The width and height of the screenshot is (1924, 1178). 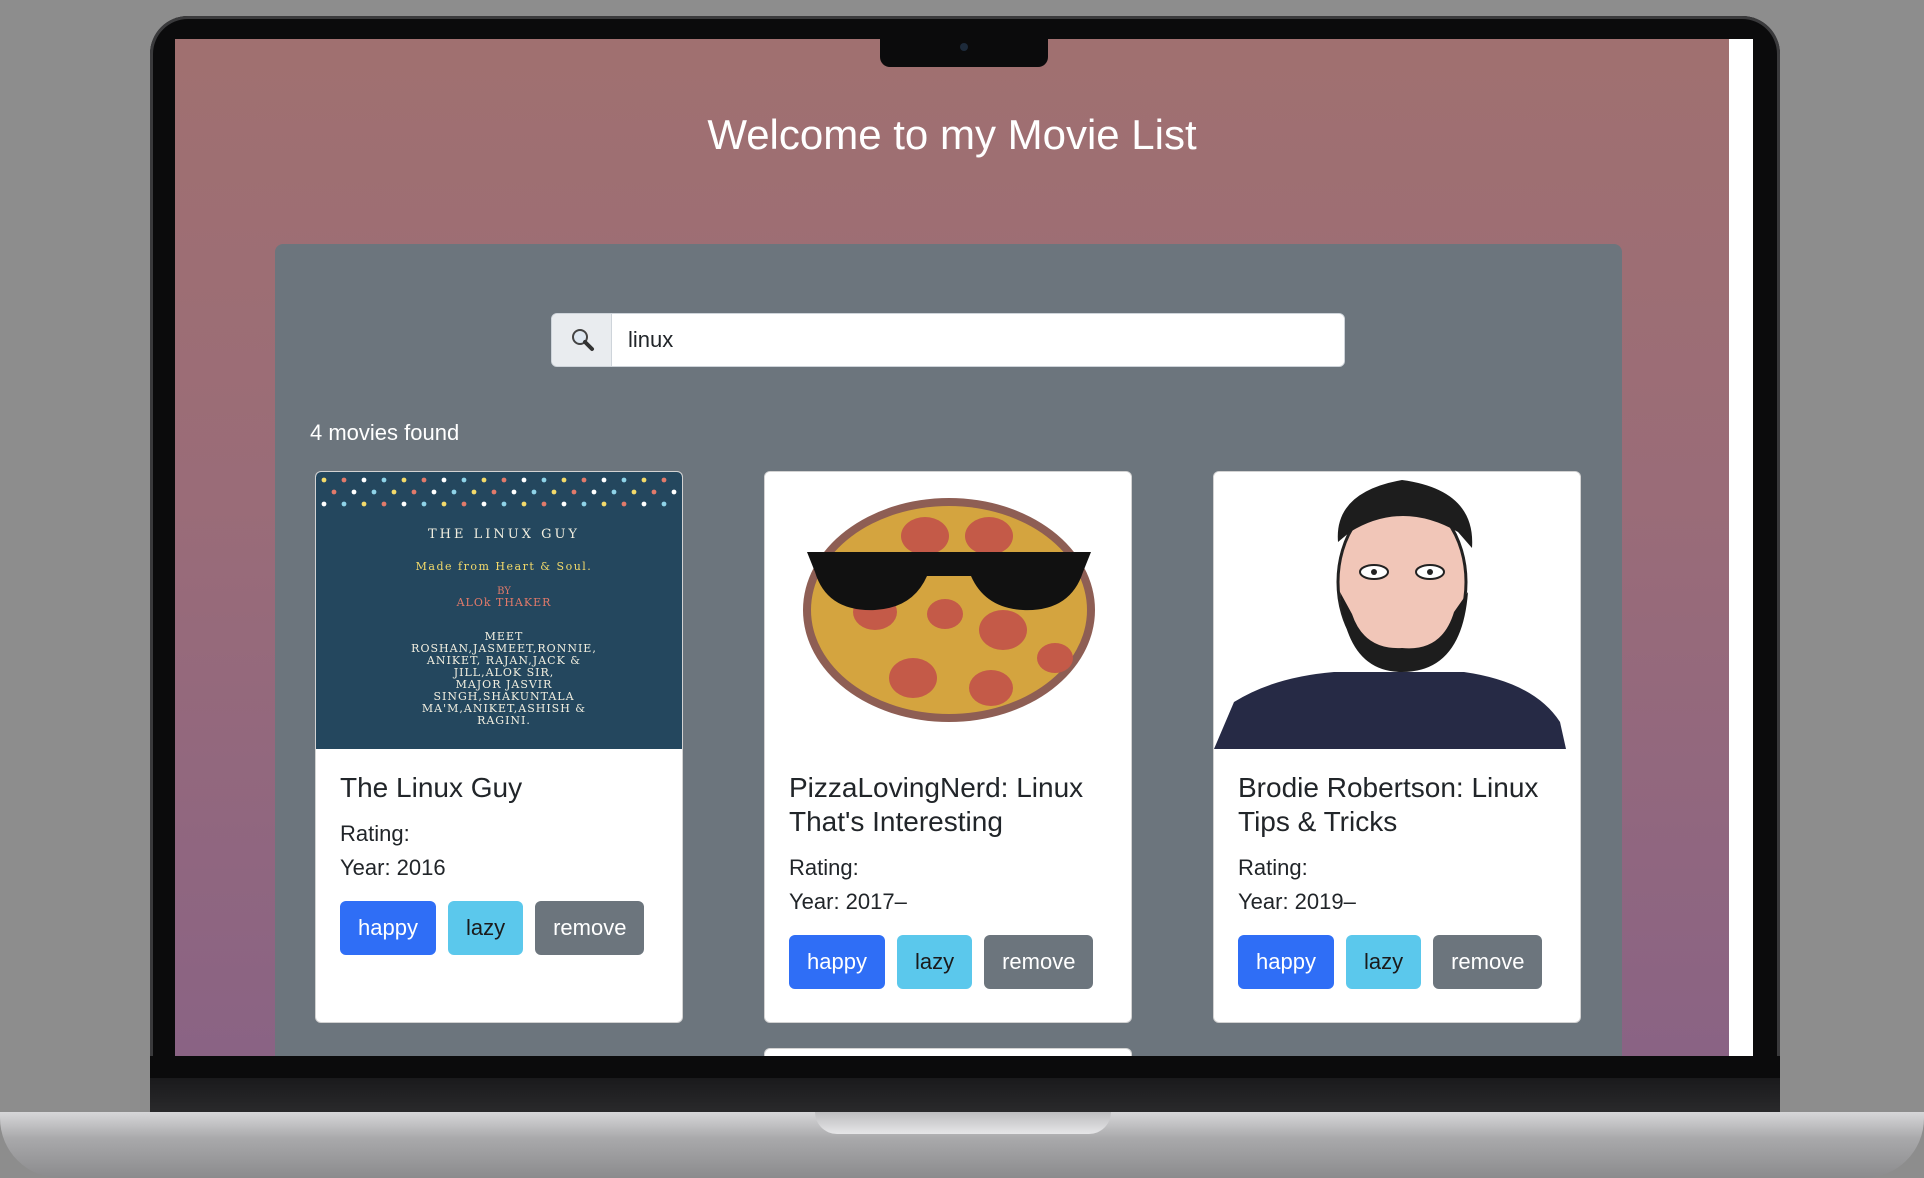 What do you see at coordinates (385, 432) in the screenshot?
I see `results-count: 4 movies found` at bounding box center [385, 432].